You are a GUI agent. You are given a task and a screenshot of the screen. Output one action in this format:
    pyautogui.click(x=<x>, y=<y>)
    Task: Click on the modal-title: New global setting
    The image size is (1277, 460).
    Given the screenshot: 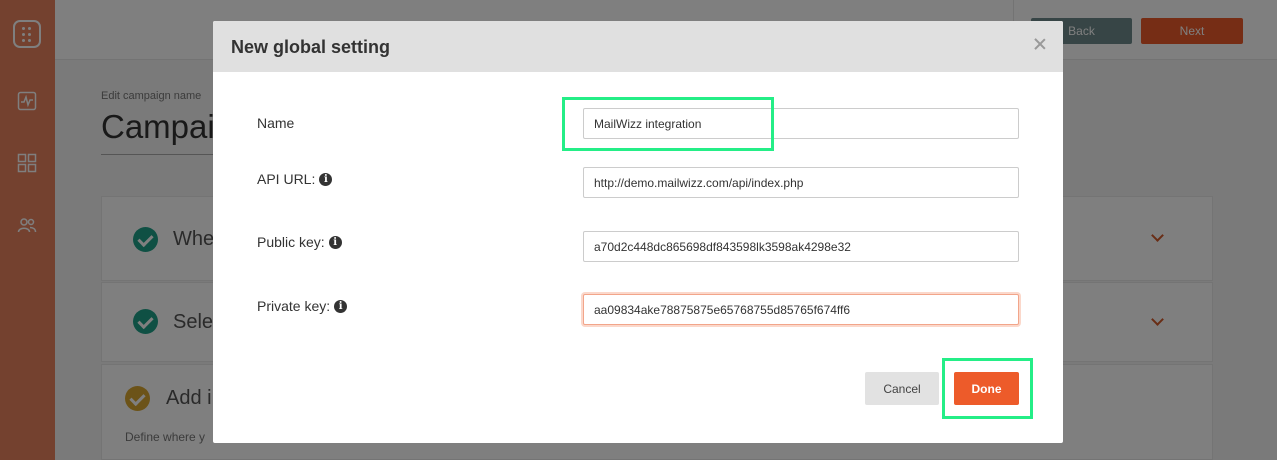 What is the action you would take?
    pyautogui.click(x=311, y=47)
    